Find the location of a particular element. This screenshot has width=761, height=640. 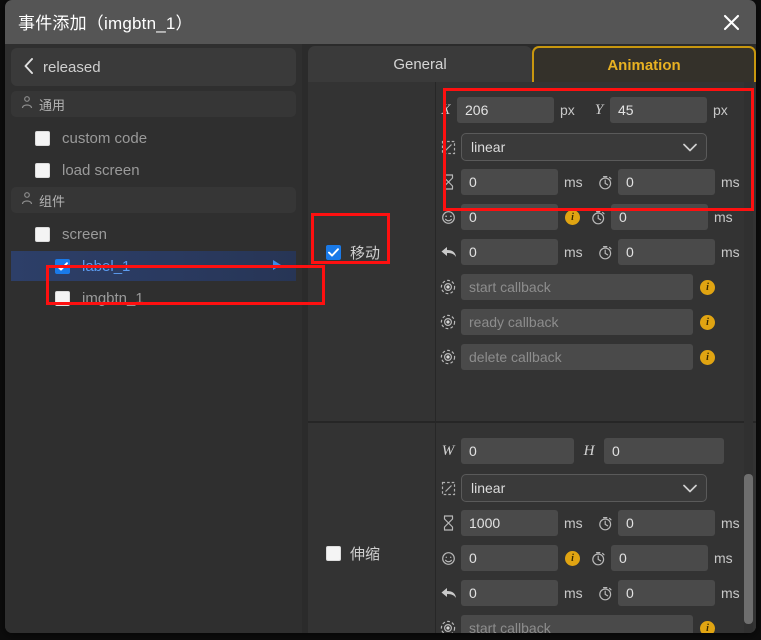

move-delay-input is located at coordinates (666, 182).